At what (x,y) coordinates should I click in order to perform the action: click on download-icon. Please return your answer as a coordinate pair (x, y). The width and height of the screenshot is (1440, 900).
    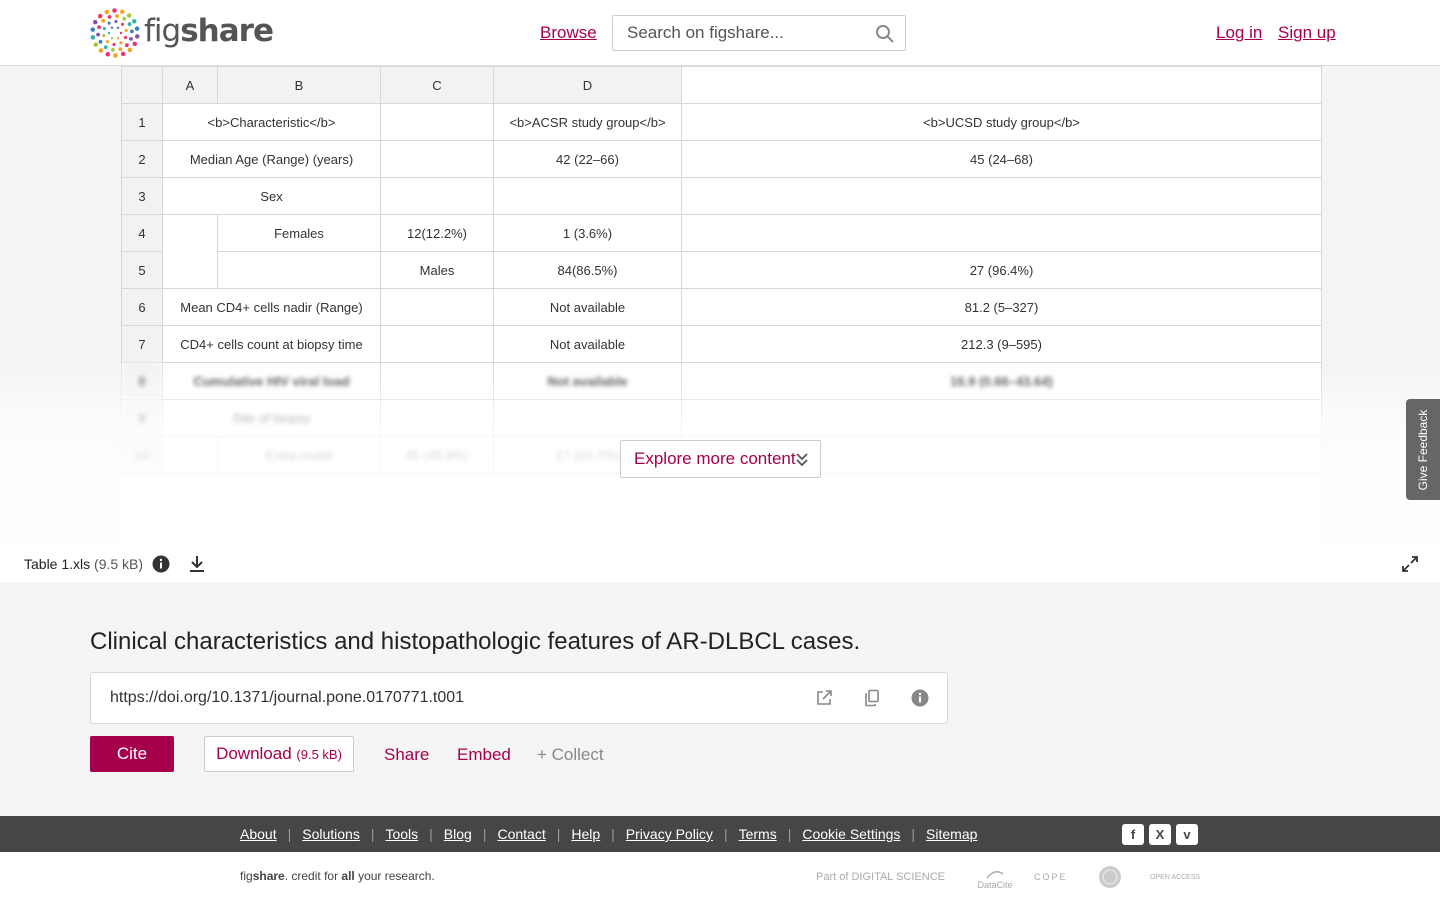
    Looking at the image, I should click on (197, 564).